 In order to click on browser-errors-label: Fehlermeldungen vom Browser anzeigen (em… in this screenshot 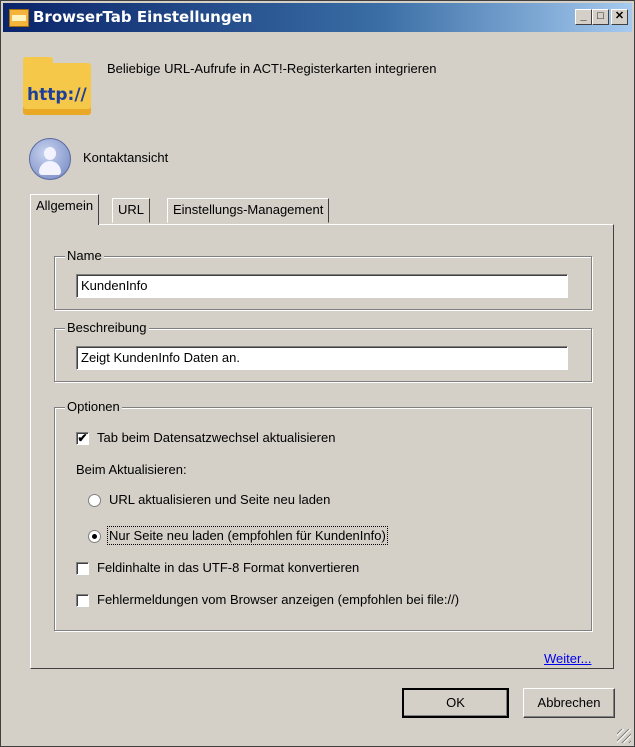, I will do `click(278, 599)`.